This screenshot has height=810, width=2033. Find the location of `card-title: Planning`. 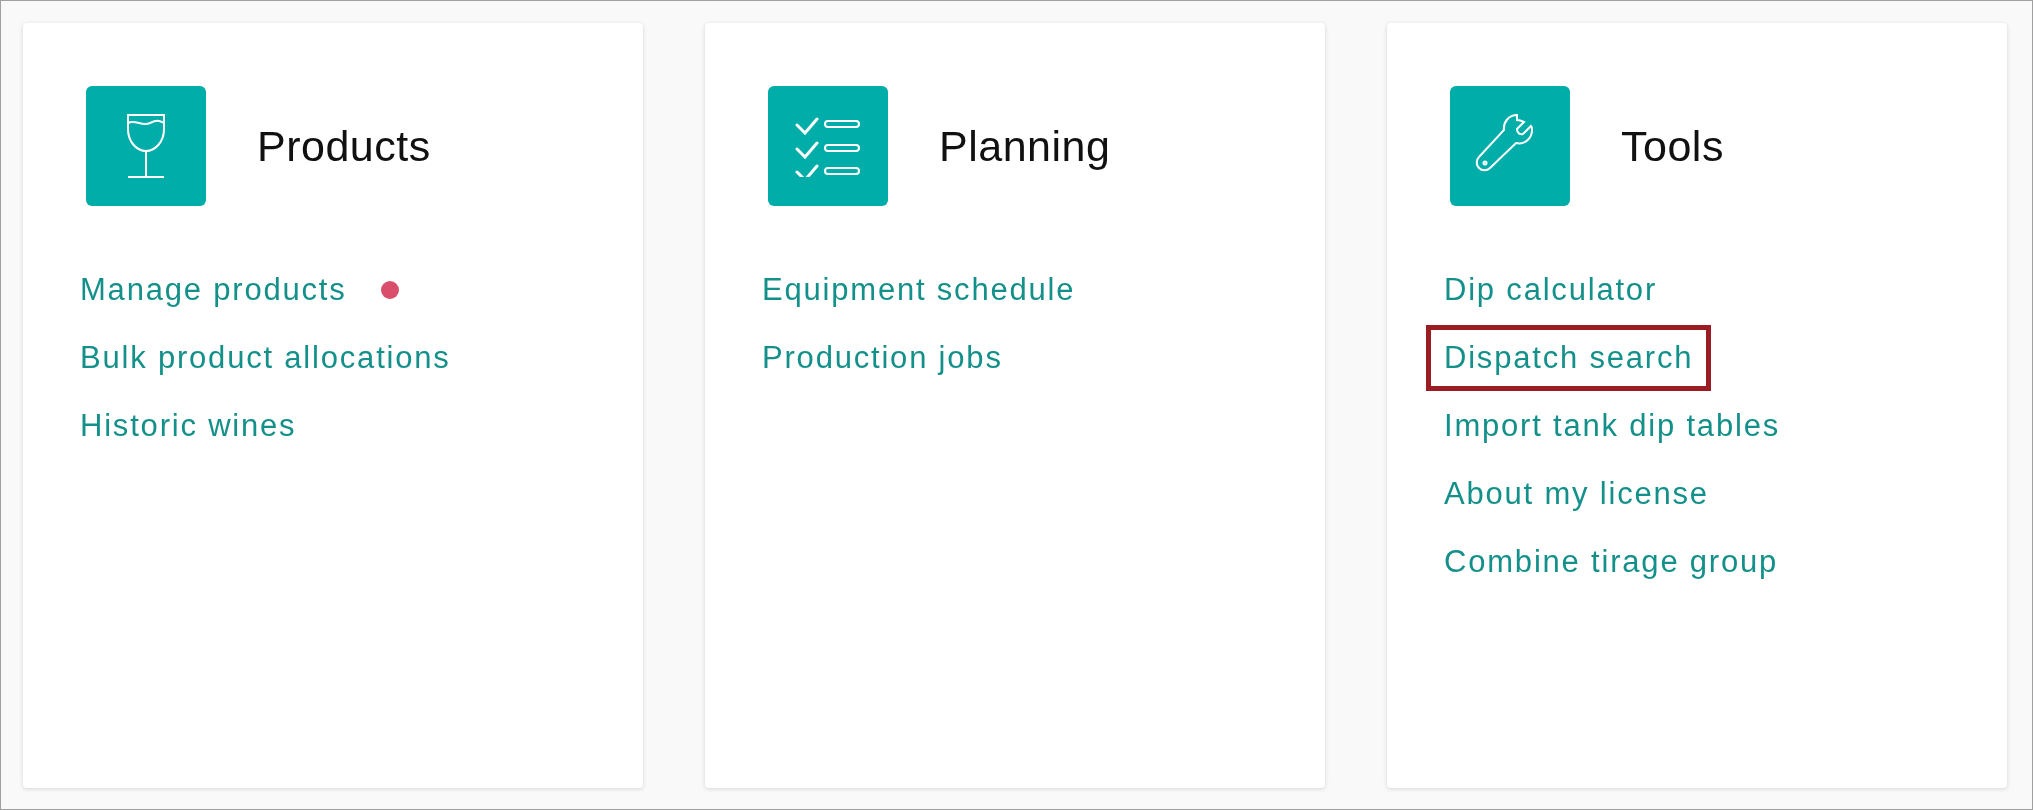

card-title: Planning is located at coordinates (1025, 146).